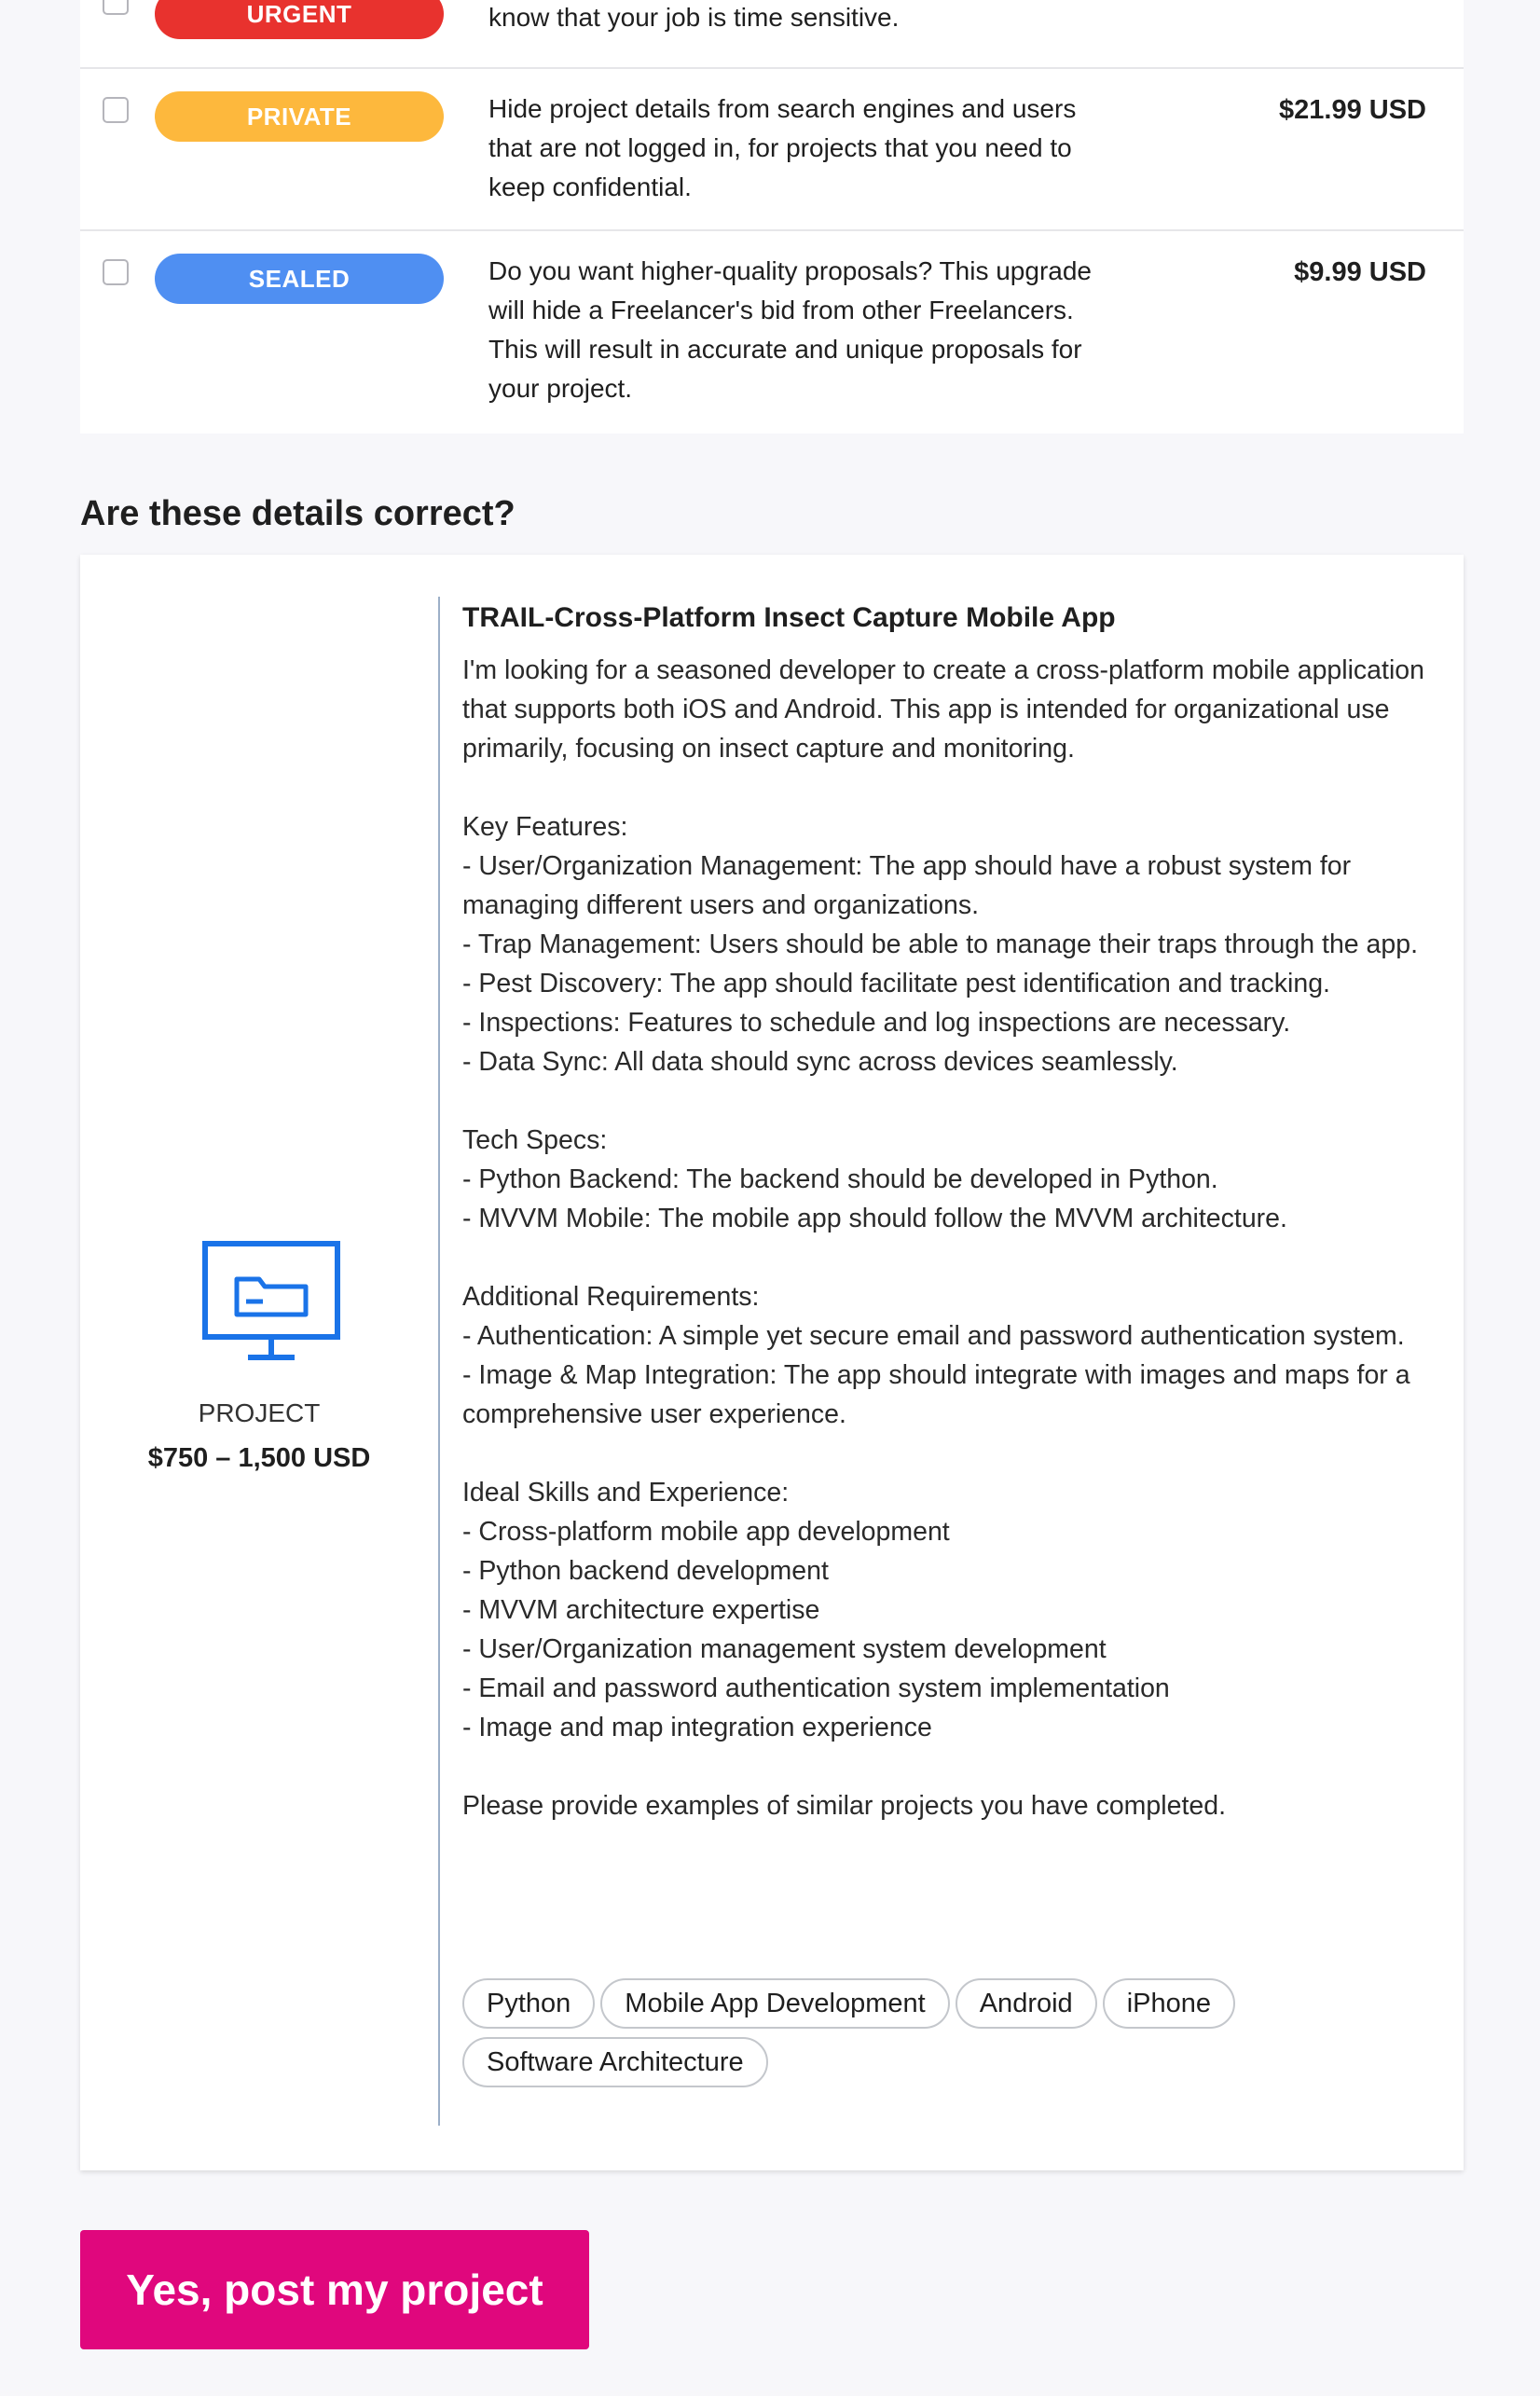 This screenshot has width=1540, height=2396. Describe the element at coordinates (1360, 272) in the screenshot. I see `sealed-price: $9.99 USD` at that location.